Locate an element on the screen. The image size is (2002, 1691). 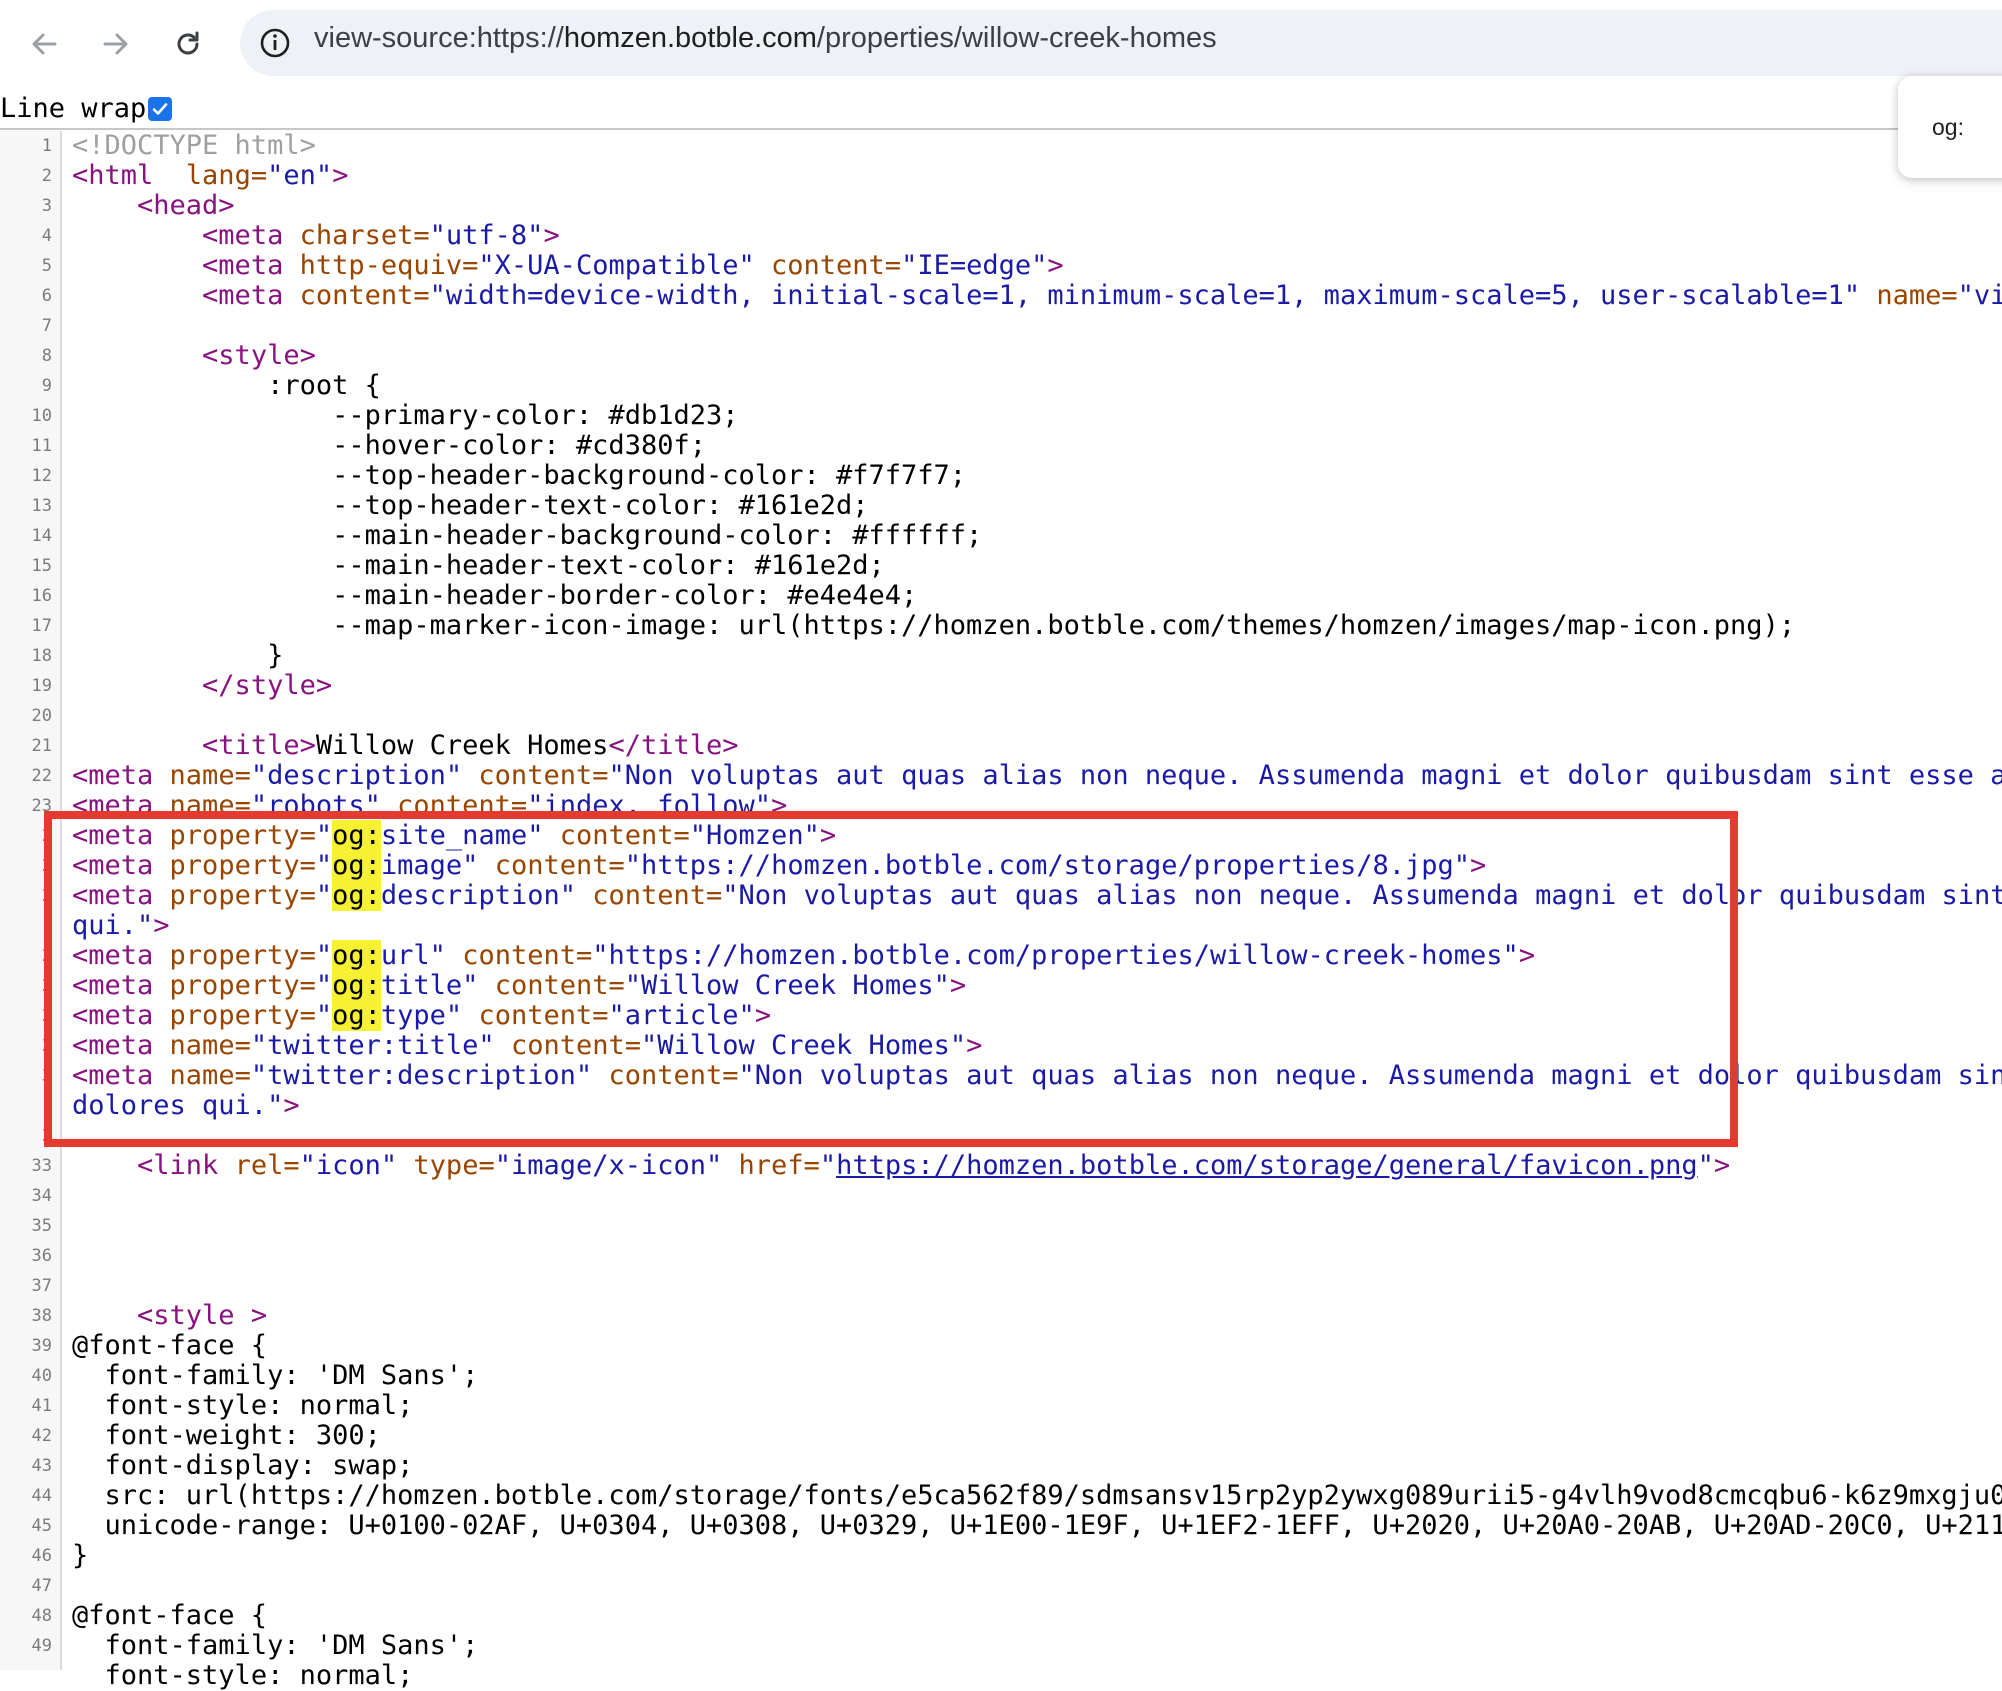
line-number: 35 is located at coordinates (41, 1226).